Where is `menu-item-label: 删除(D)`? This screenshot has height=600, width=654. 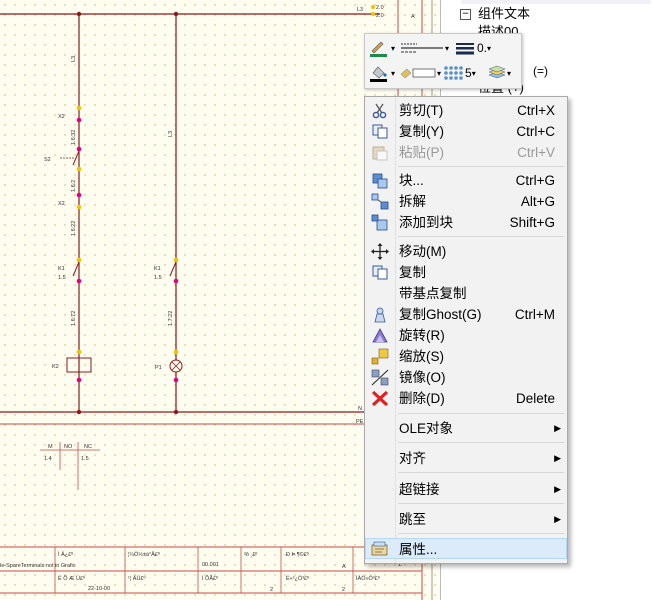 menu-item-label: 删除(D) is located at coordinates (422, 398).